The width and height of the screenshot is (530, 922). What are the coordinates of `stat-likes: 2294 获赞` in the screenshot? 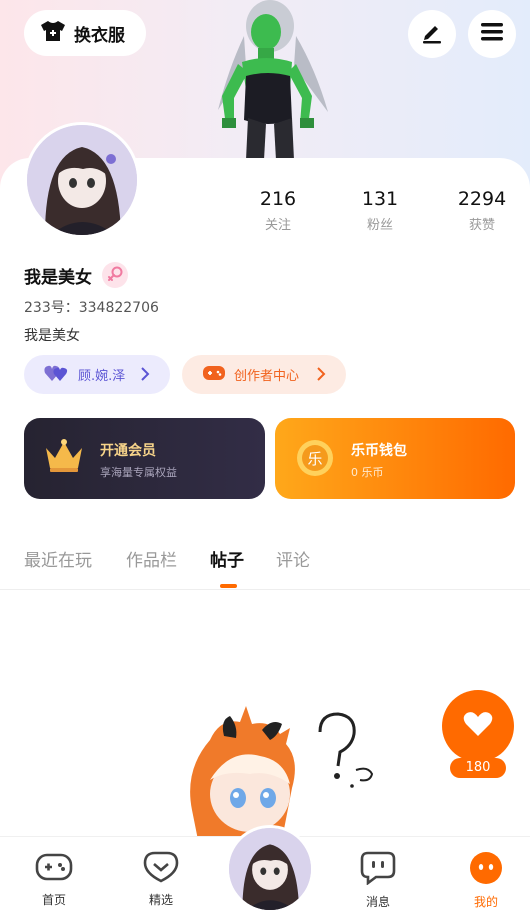 It's located at (482, 210).